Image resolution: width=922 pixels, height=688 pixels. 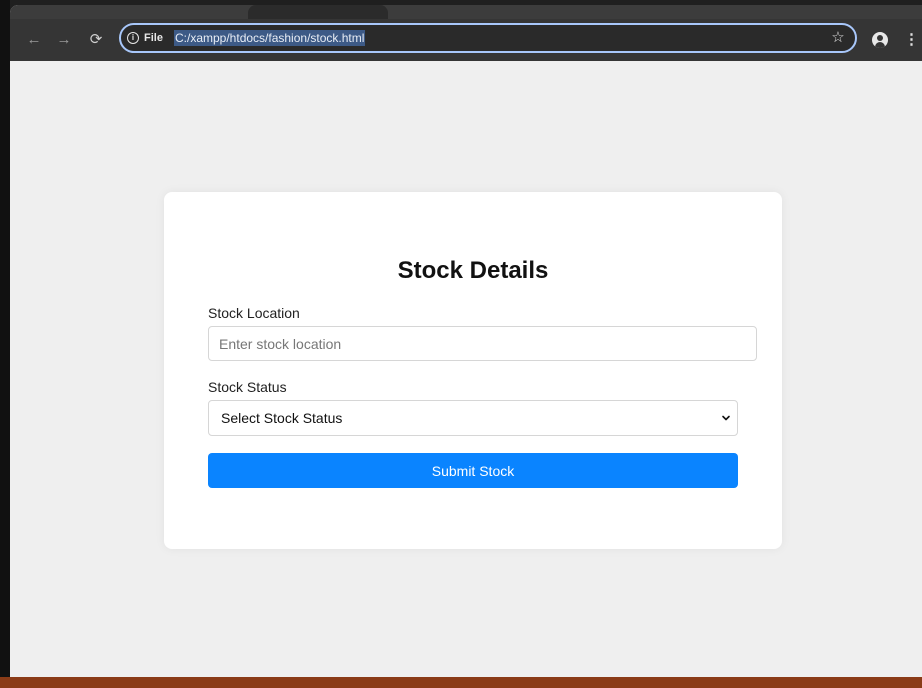 I want to click on forward-arrow-icon: →, so click(x=64, y=40).